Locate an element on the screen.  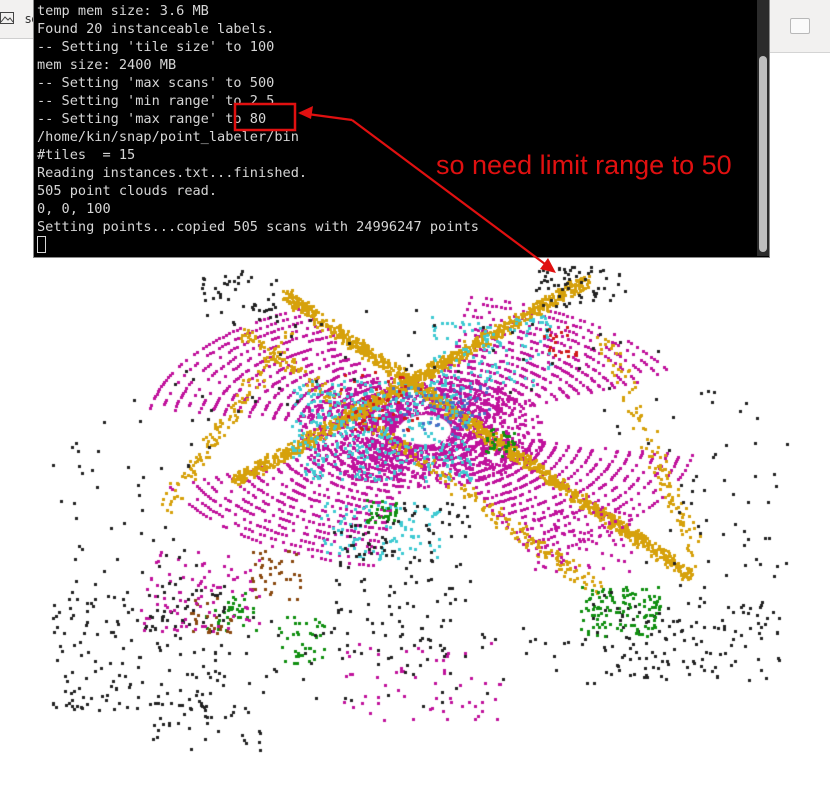
annotation-overlay is located at coordinates (394, 187).